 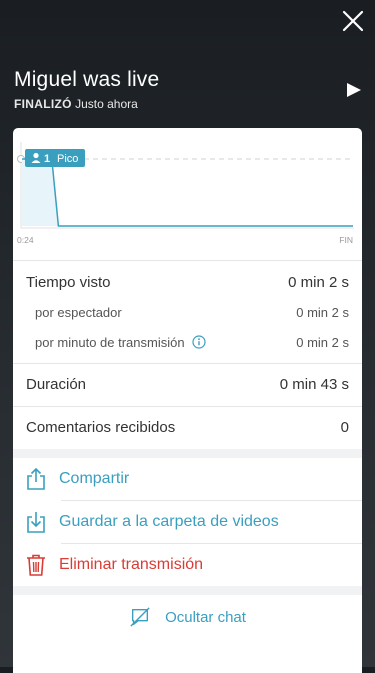 I want to click on trash-icon, so click(x=36, y=565).